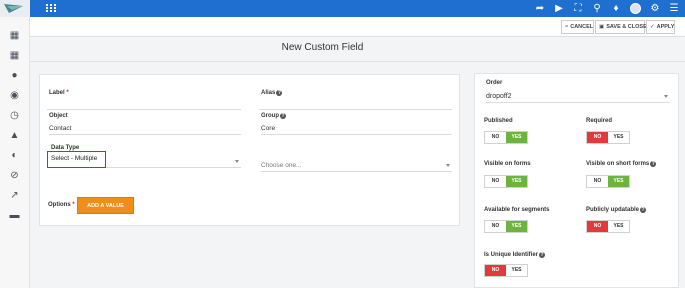 This screenshot has height=288, width=685. What do you see at coordinates (355, 104) in the screenshot?
I see `alias-input` at bounding box center [355, 104].